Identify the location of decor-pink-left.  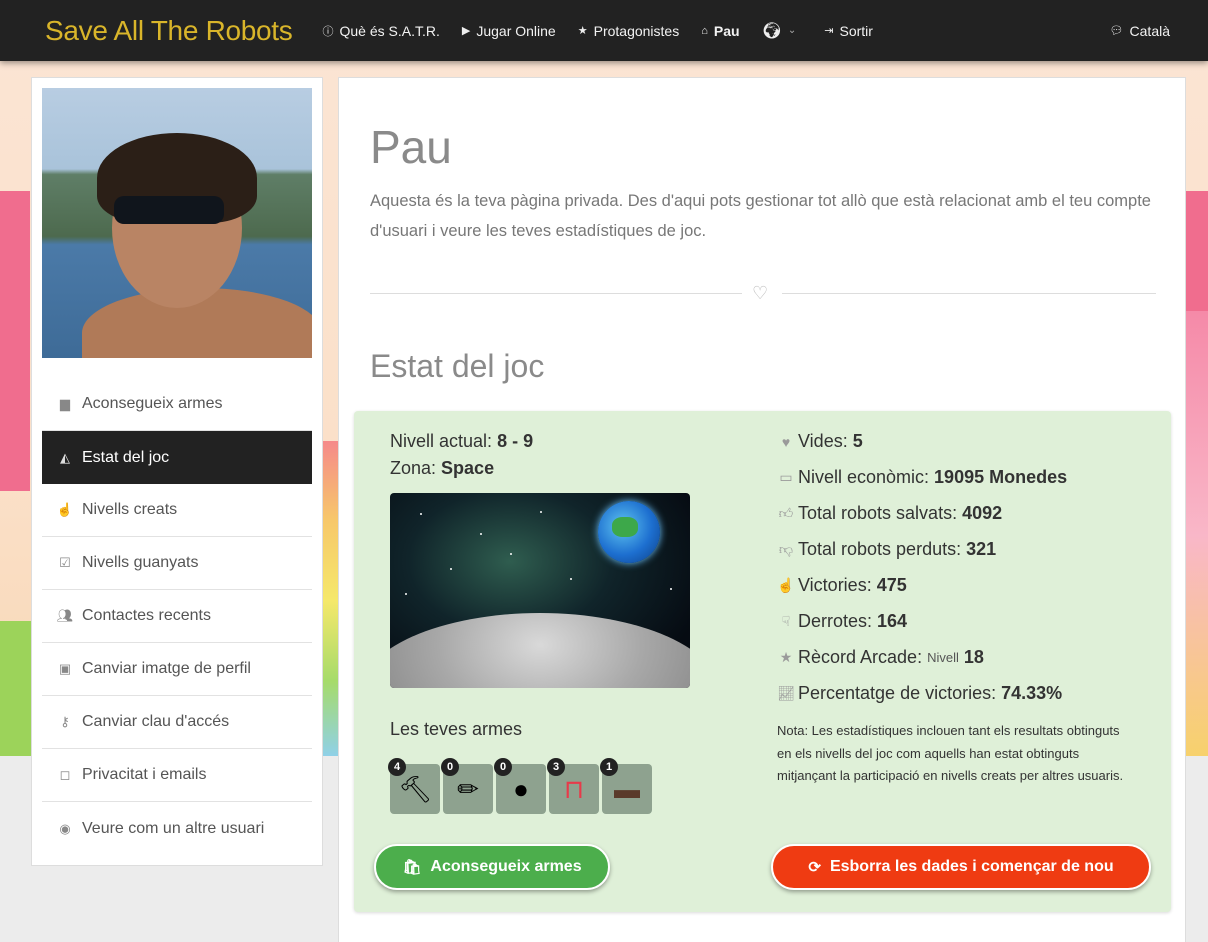
(15, 341).